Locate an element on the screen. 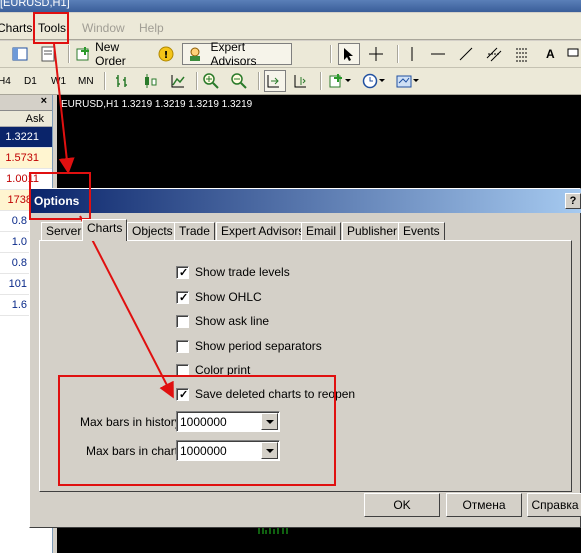  arrow-to-options is located at coordinates (64, 108).